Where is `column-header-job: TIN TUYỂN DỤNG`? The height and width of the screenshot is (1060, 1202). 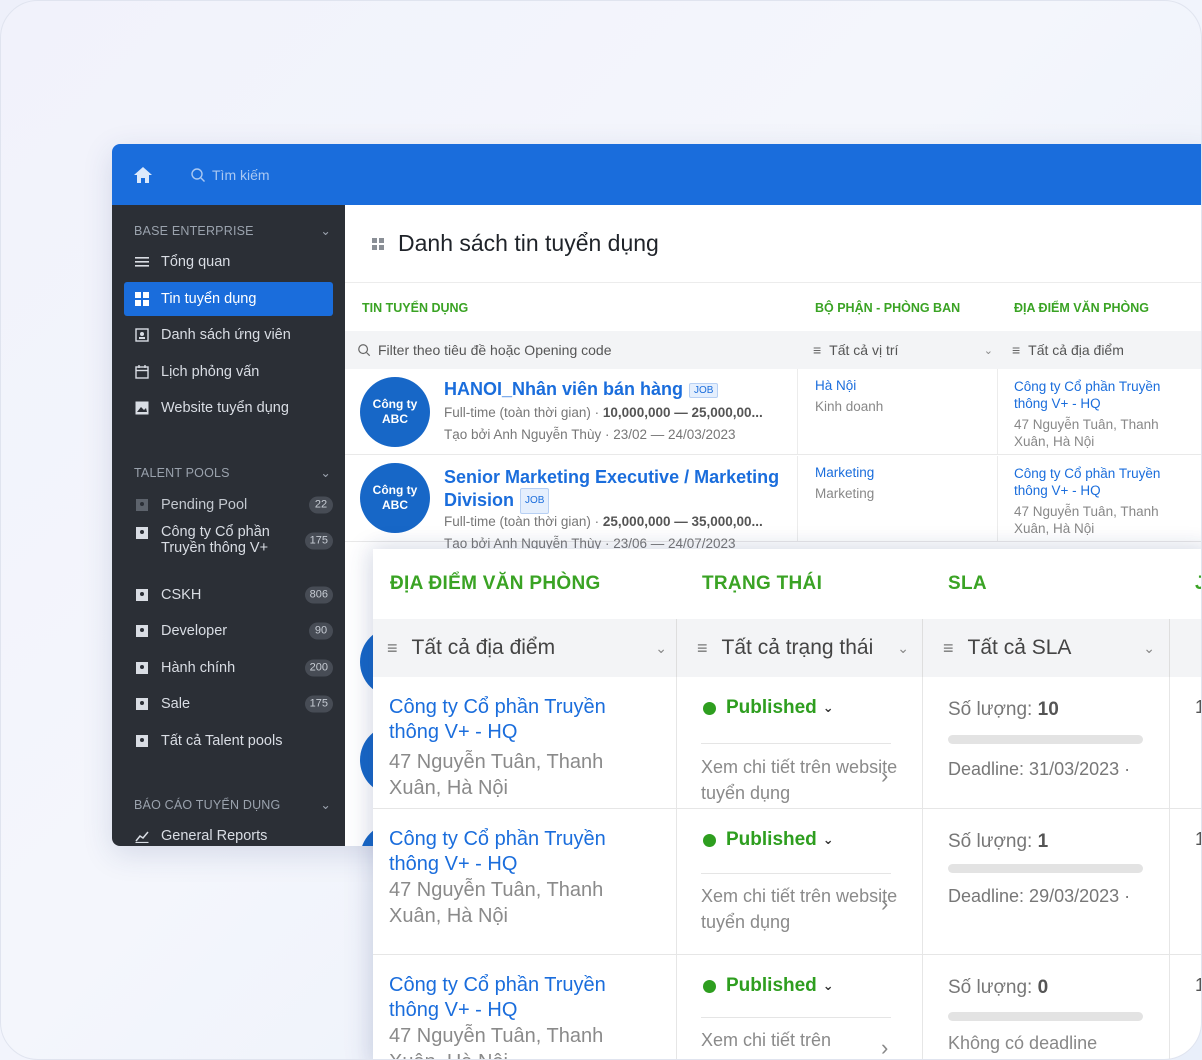 column-header-job: TIN TUYỂN DỤNG is located at coordinates (415, 308).